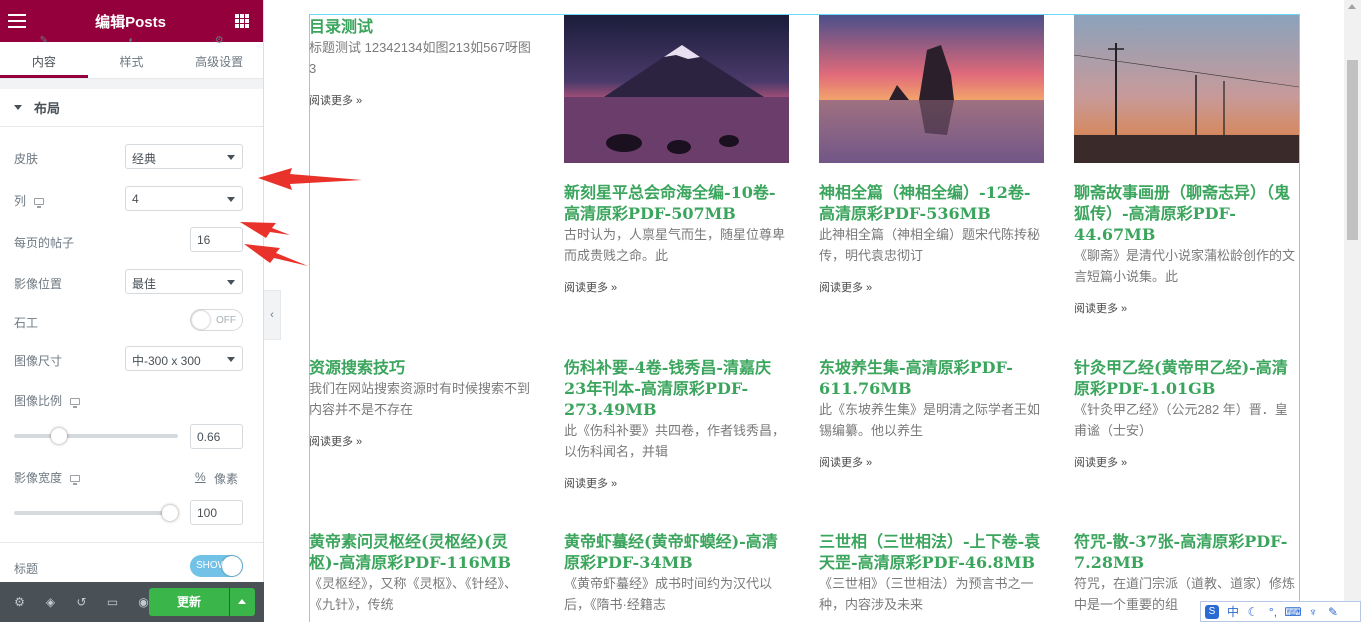 Image resolution: width=1361 pixels, height=622 pixels. I want to click on tab-content: ✎ 内容, so click(44, 57).